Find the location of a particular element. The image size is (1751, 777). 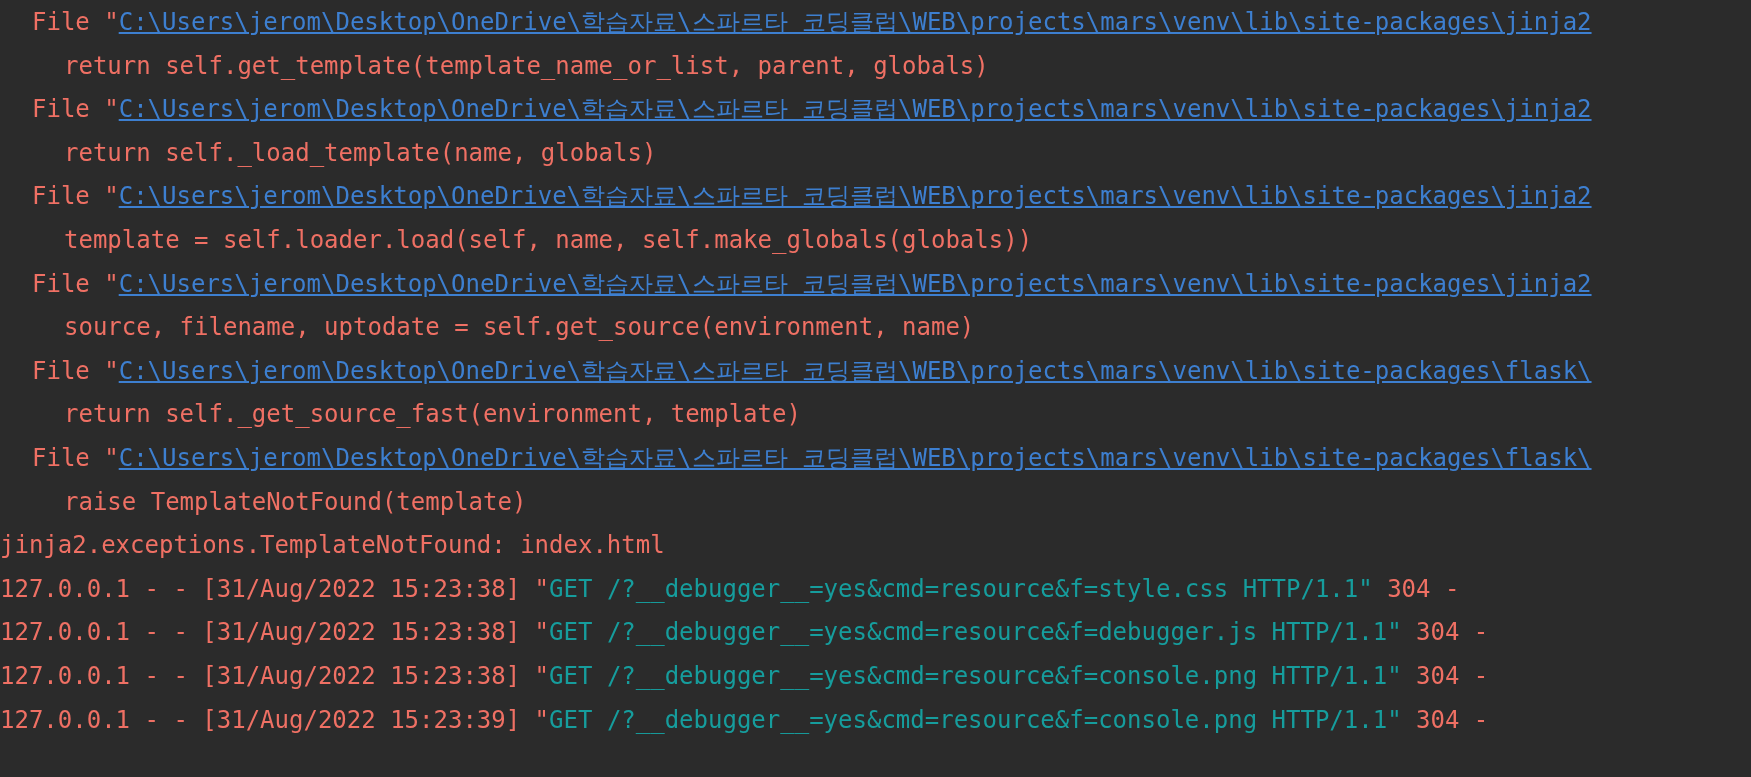

request-text: GET /?__debugger__=yes&cmd=resource&f=style.css HTTP/1.1" is located at coordinates (961, 588).